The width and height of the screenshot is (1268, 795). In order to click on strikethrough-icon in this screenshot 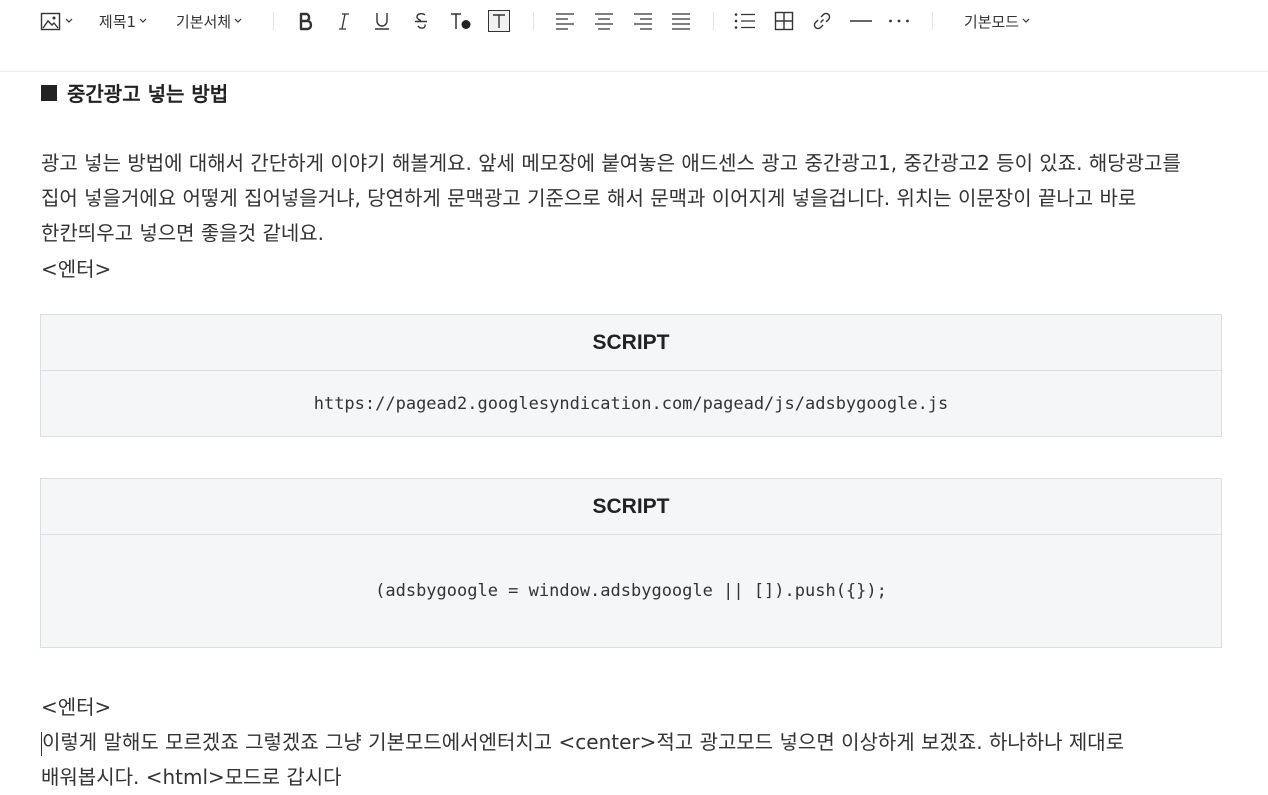, I will do `click(421, 20)`.